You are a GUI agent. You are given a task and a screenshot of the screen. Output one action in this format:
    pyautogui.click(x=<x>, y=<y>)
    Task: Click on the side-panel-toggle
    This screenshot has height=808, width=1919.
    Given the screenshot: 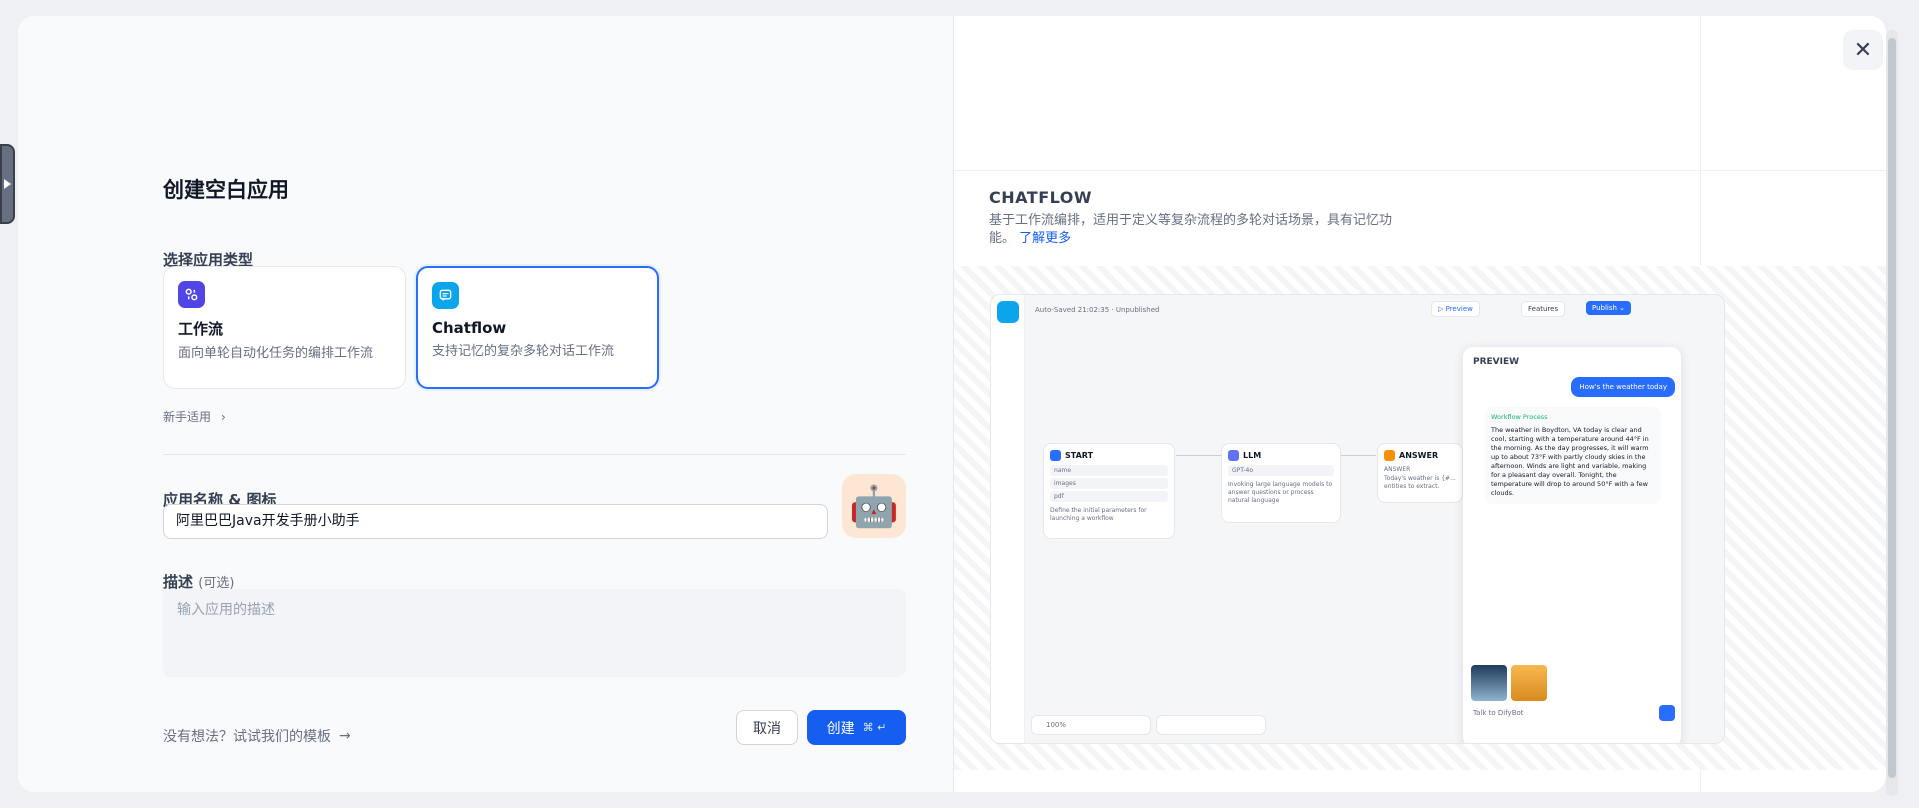 What is the action you would take?
    pyautogui.click(x=7, y=184)
    